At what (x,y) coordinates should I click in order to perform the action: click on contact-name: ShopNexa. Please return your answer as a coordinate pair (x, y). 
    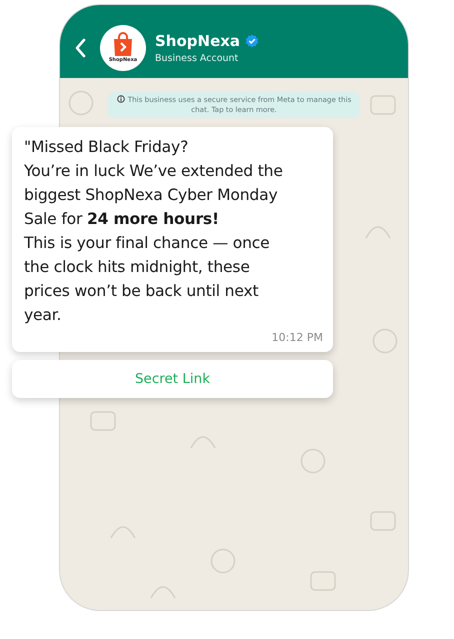
    Looking at the image, I should click on (197, 41).